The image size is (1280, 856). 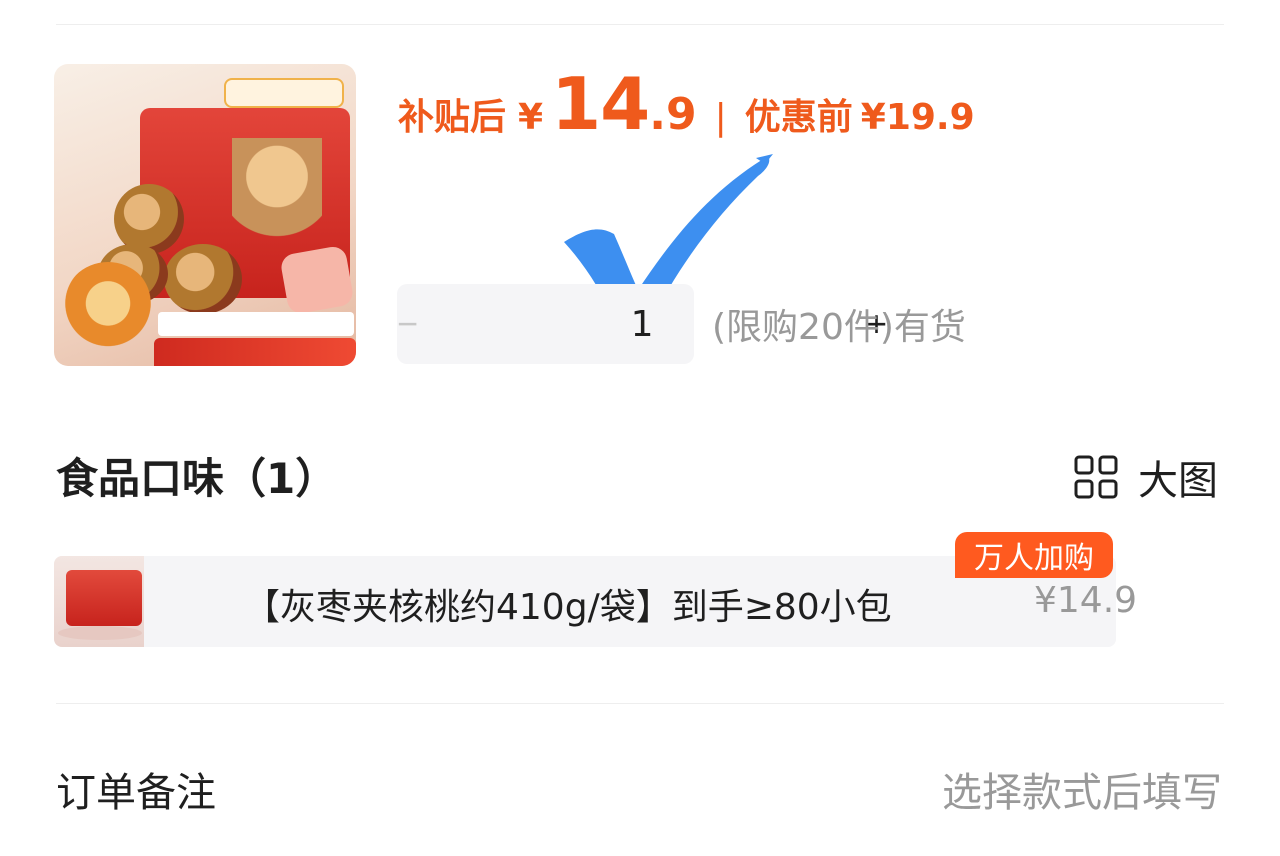 What do you see at coordinates (798, 117) in the screenshot?
I see `original-price-label: 优惠前` at bounding box center [798, 117].